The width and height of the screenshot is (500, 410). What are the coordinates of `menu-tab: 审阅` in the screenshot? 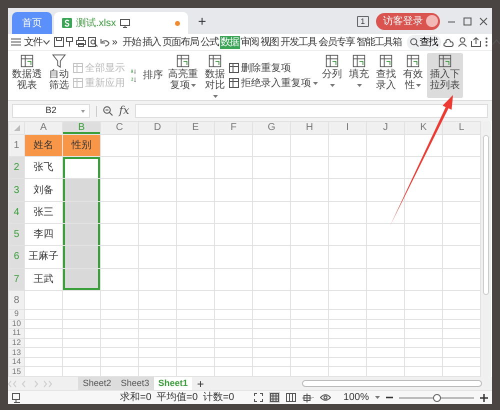 It's located at (250, 42).